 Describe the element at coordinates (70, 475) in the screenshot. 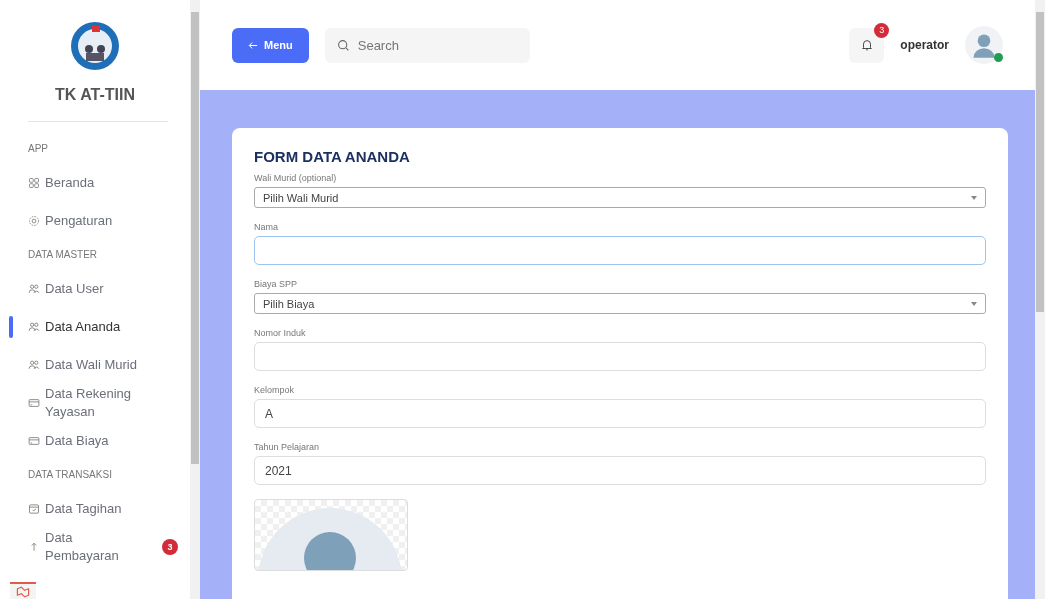

I see `section-heading: DATA TRANSAKSI` at that location.